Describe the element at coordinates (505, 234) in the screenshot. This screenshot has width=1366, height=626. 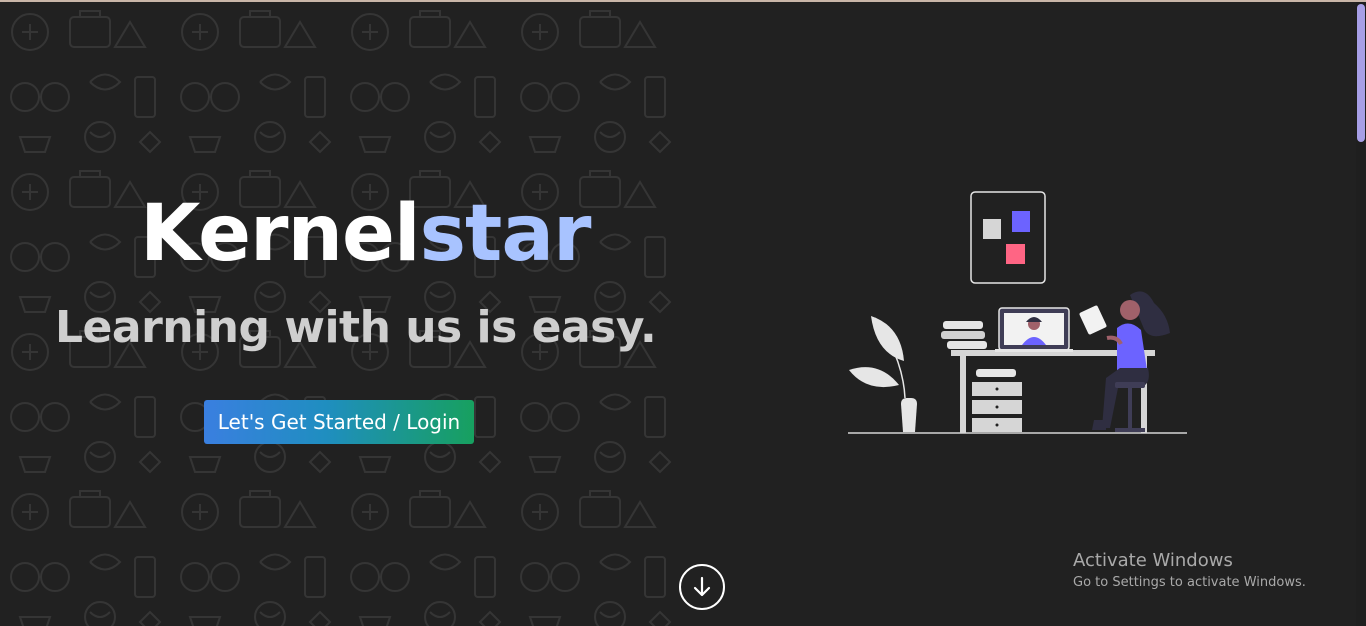
I see `brand-name-part2: star` at that location.